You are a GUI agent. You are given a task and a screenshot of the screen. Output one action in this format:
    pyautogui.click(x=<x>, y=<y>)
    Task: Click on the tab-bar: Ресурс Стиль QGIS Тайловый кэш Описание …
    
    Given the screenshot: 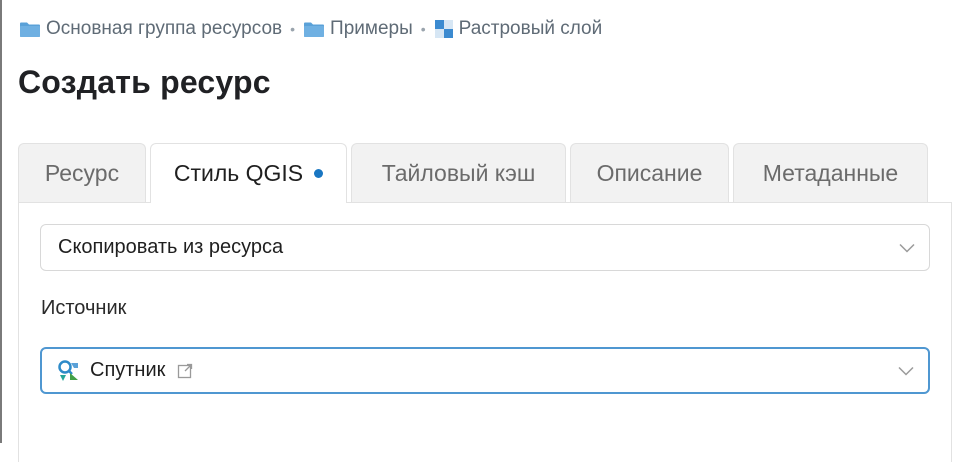 What is the action you would take?
    pyautogui.click(x=475, y=173)
    